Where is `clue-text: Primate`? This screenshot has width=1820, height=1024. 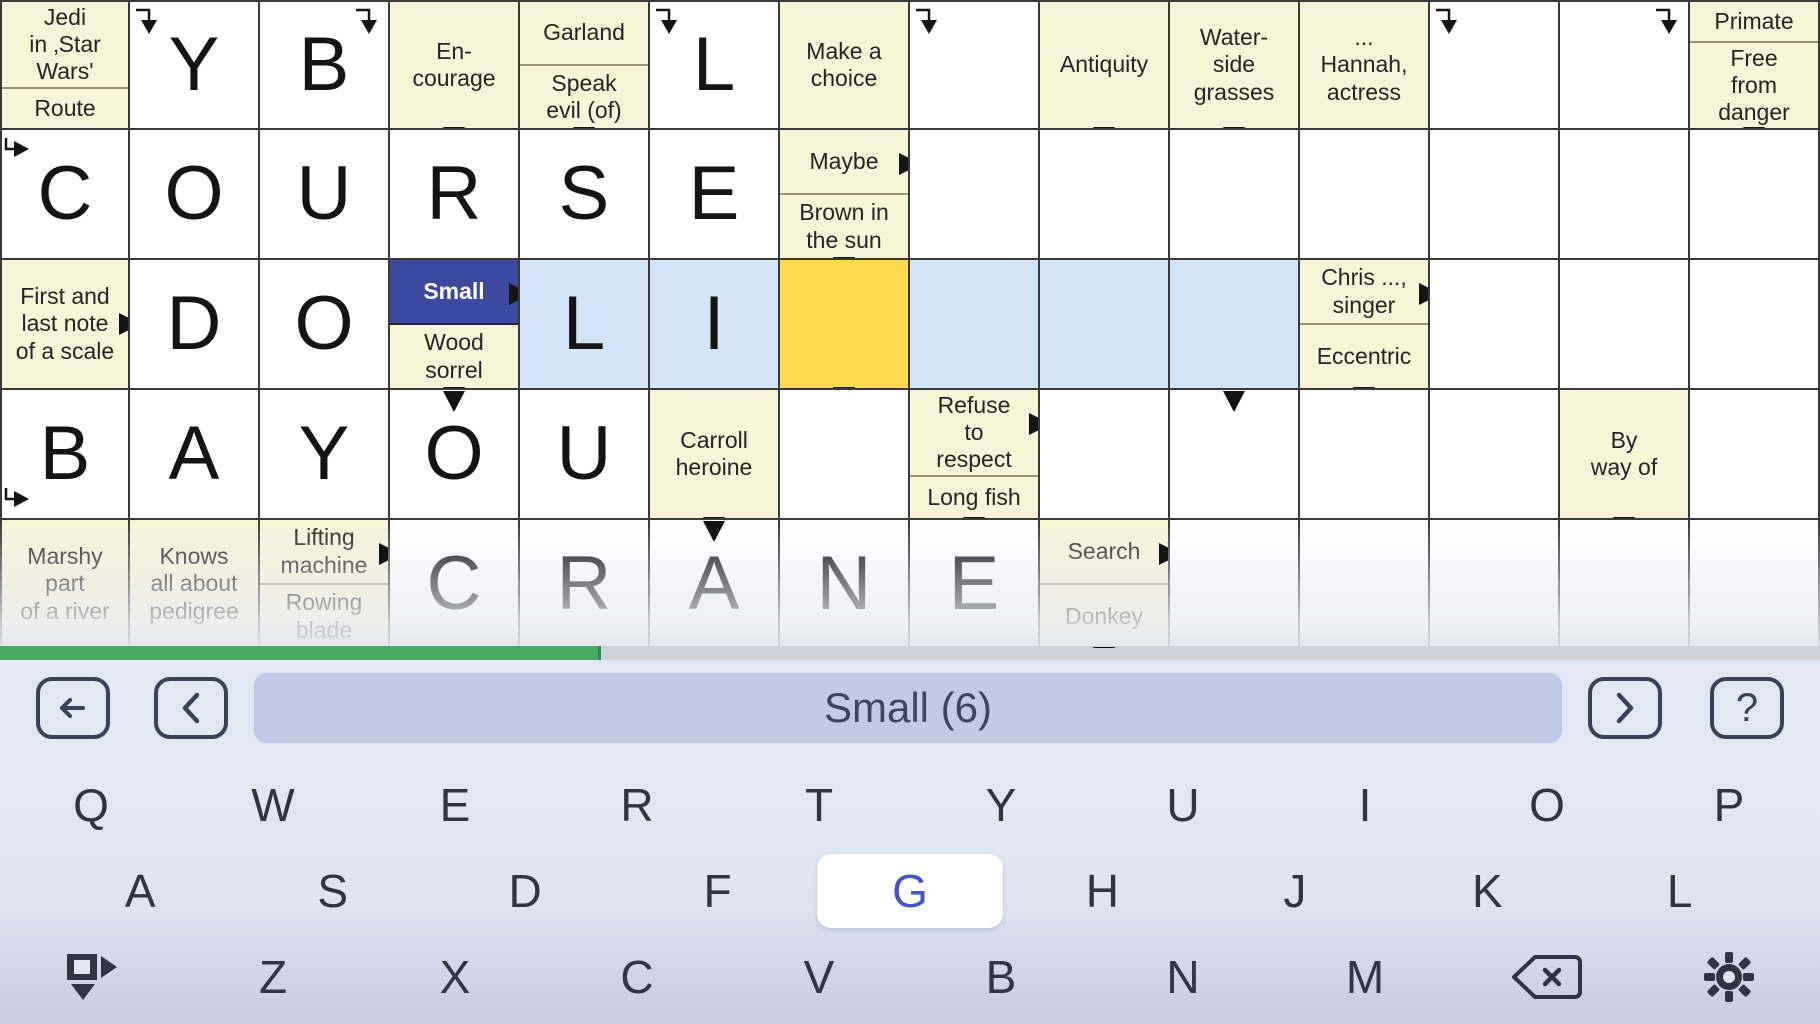
clue-text: Primate is located at coordinates (1754, 21).